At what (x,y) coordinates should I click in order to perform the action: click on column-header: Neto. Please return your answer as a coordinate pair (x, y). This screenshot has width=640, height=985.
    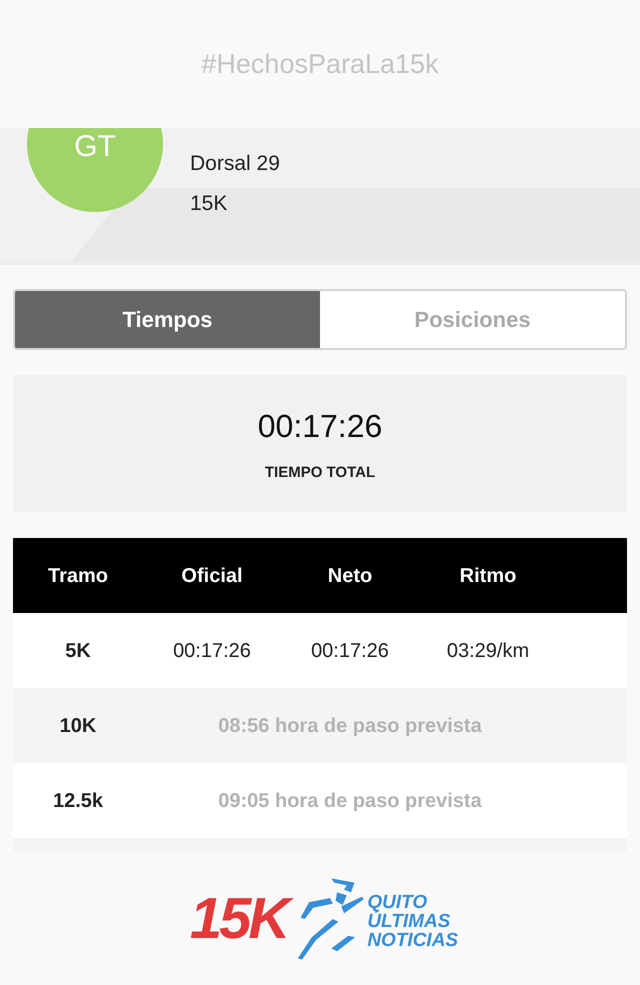
    Looking at the image, I should click on (350, 576).